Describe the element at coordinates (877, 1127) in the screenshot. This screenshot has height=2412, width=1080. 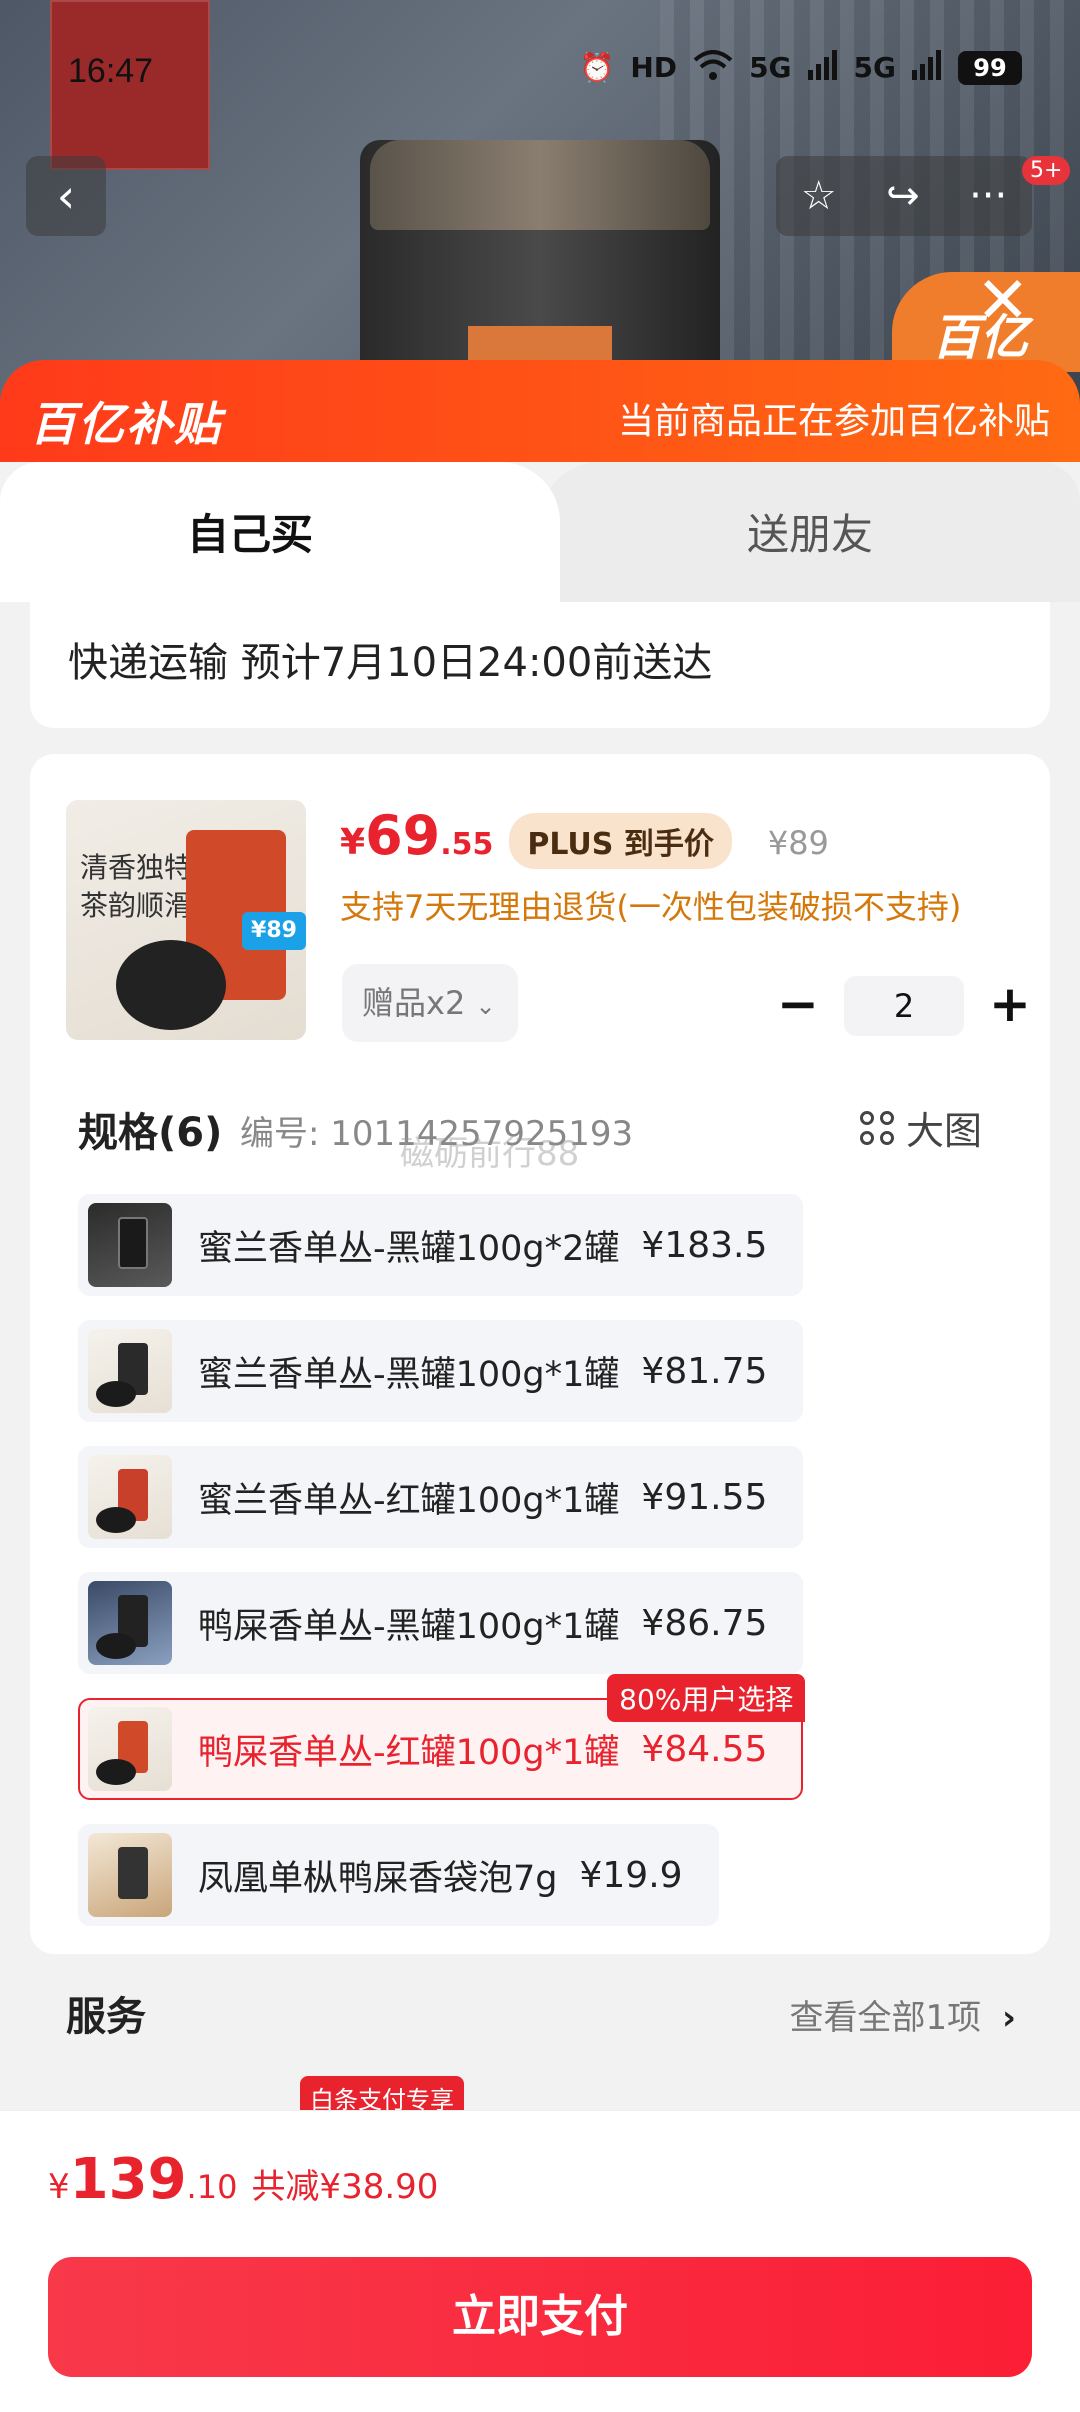
I see `grid-icon` at that location.